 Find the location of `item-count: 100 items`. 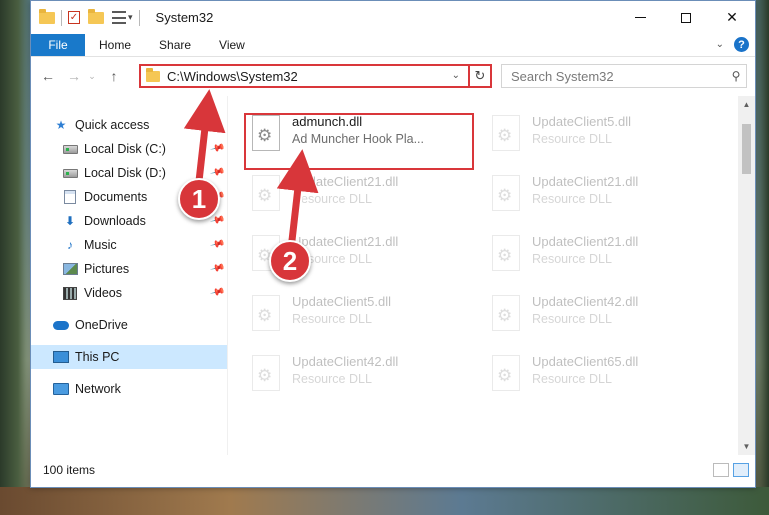

item-count: 100 items is located at coordinates (69, 470).